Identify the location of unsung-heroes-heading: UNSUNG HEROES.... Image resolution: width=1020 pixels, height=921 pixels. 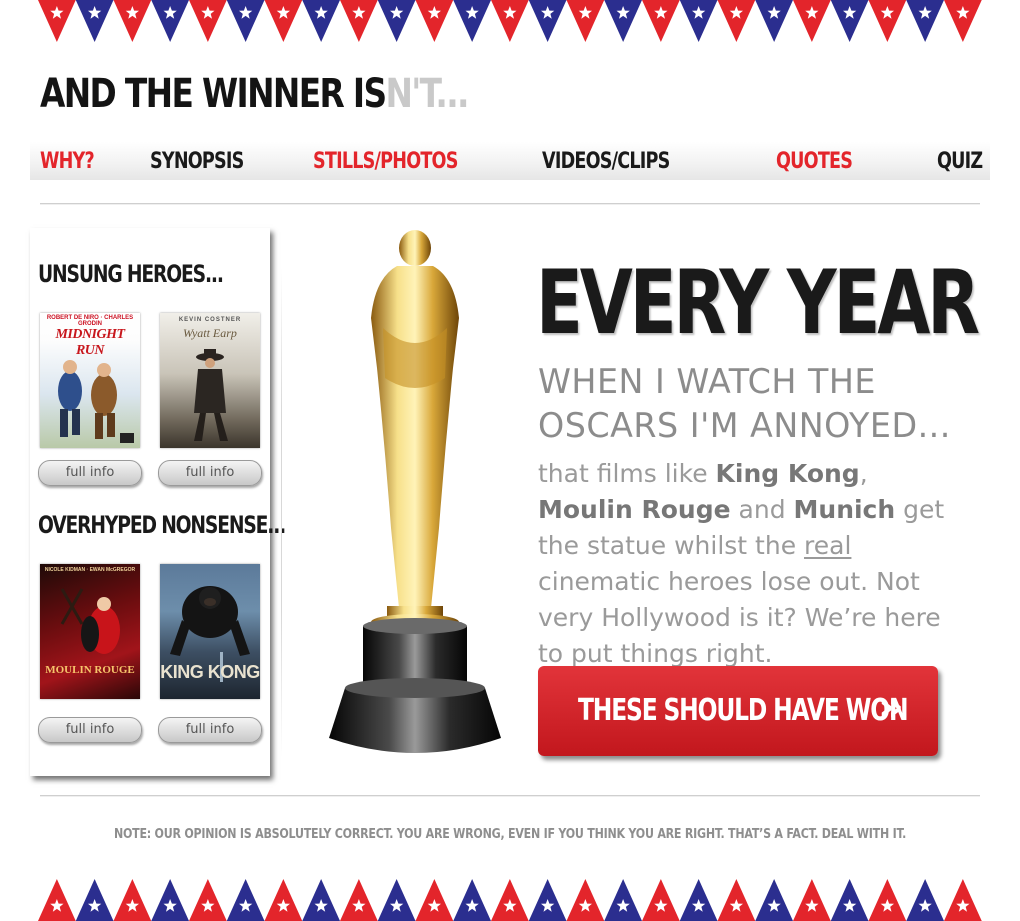
(131, 274).